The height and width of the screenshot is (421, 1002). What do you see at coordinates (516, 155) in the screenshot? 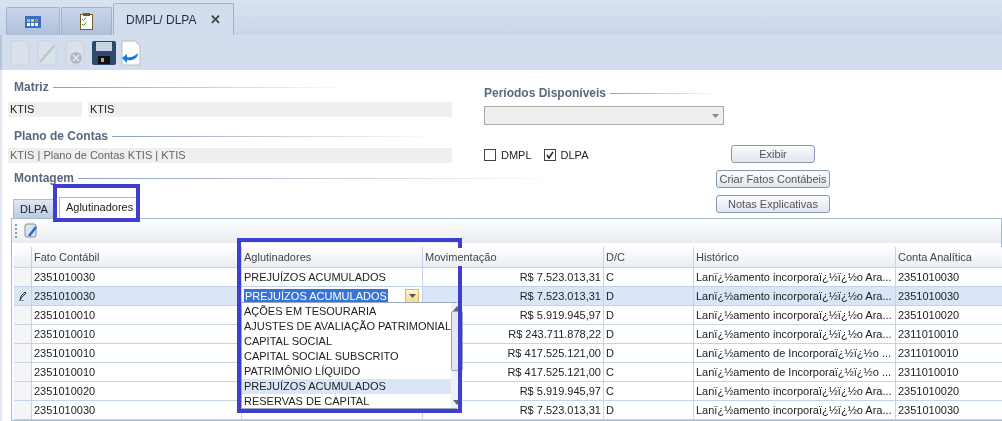
I see `checkbox-label: DMPL` at bounding box center [516, 155].